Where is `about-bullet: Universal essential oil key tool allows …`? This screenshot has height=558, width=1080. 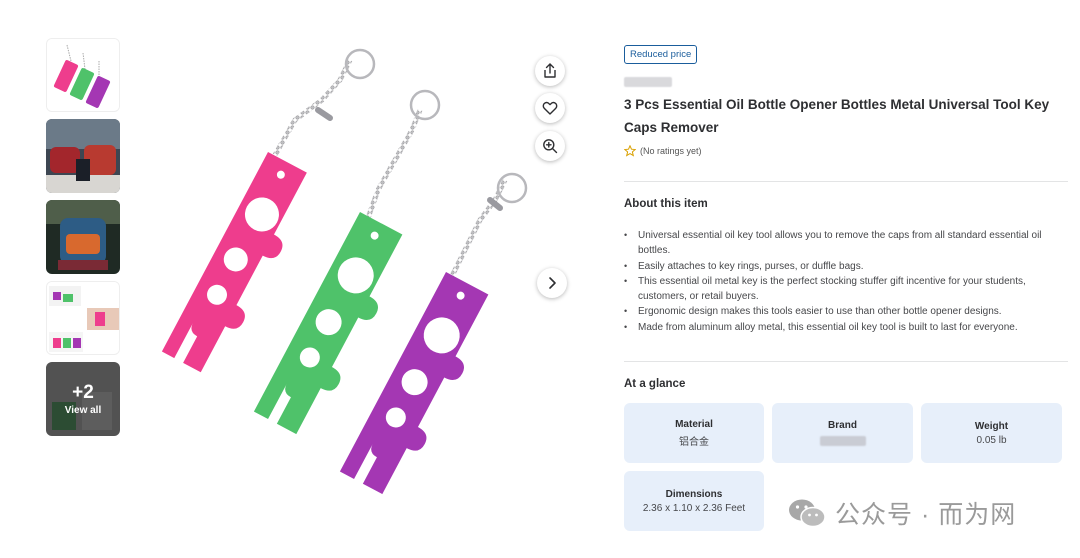
about-bullet: Universal essential oil key tool allows … is located at coordinates (846, 243).